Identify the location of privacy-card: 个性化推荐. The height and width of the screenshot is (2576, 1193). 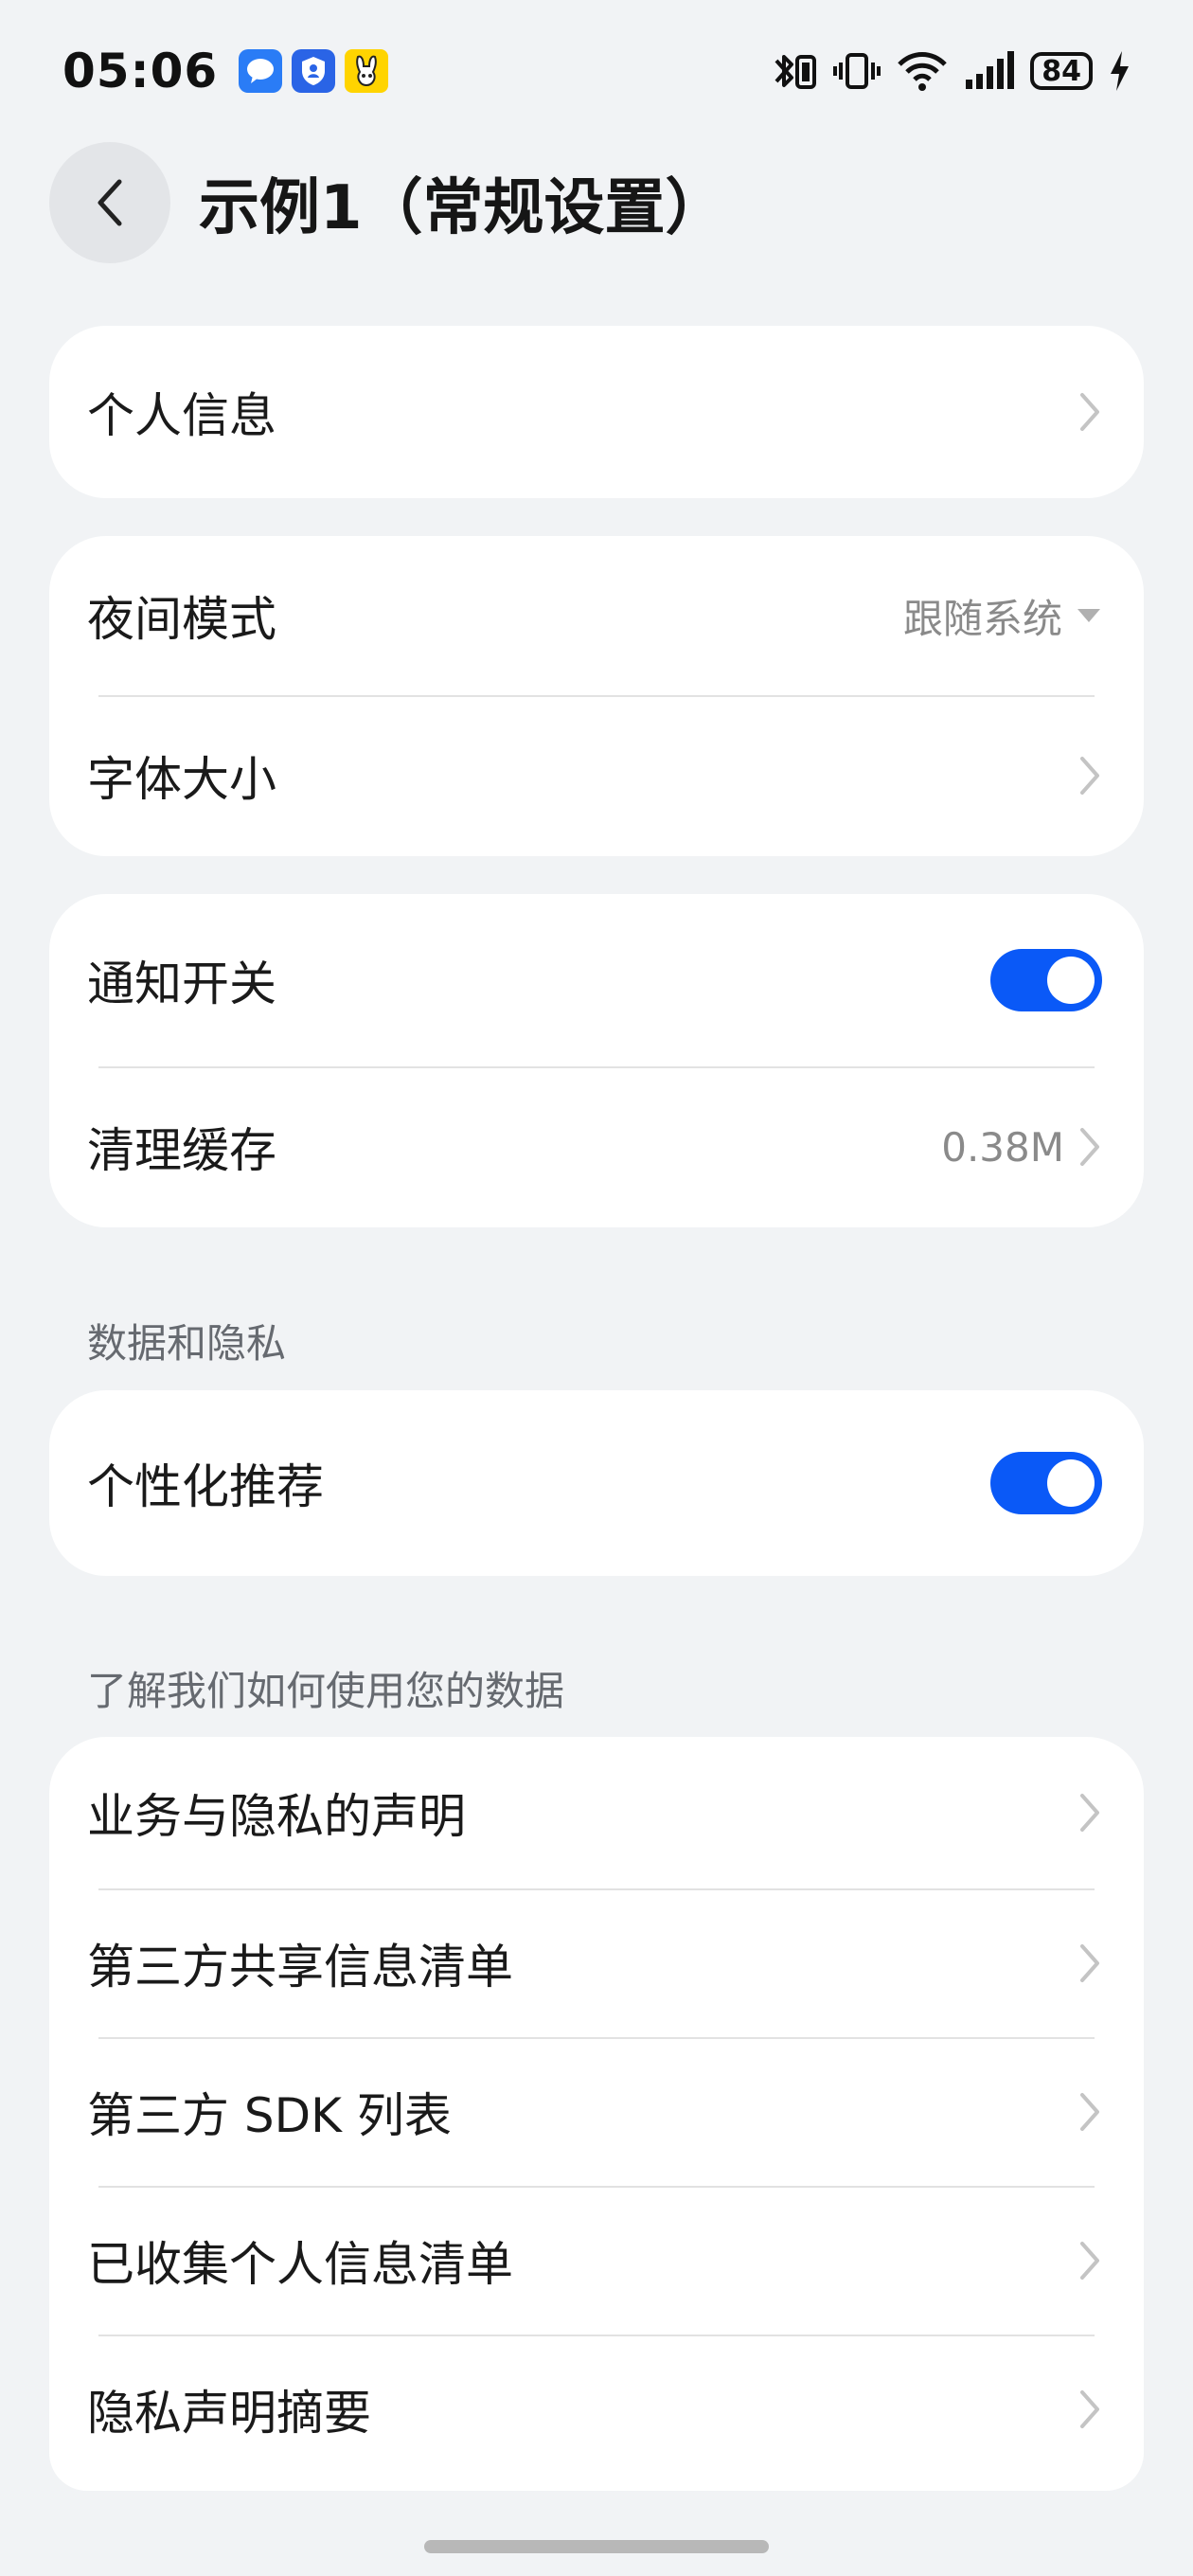
(596, 1483).